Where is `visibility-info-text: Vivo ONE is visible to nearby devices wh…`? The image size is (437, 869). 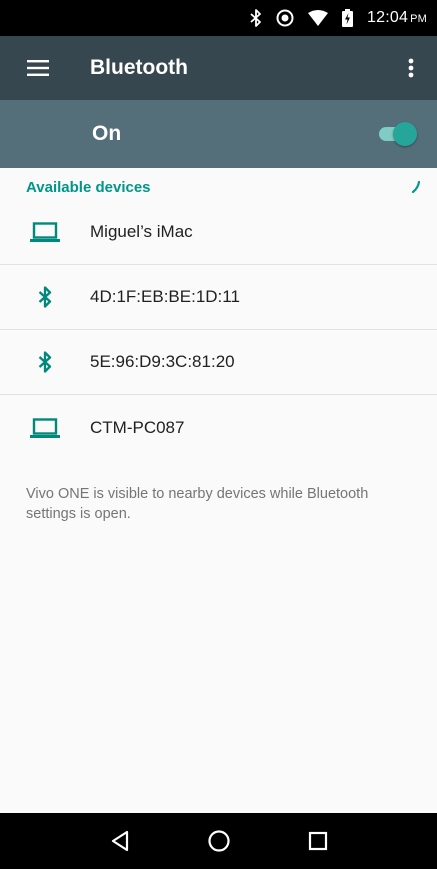
visibility-info-text: Vivo ONE is visible to nearby devices wh… is located at coordinates (197, 504).